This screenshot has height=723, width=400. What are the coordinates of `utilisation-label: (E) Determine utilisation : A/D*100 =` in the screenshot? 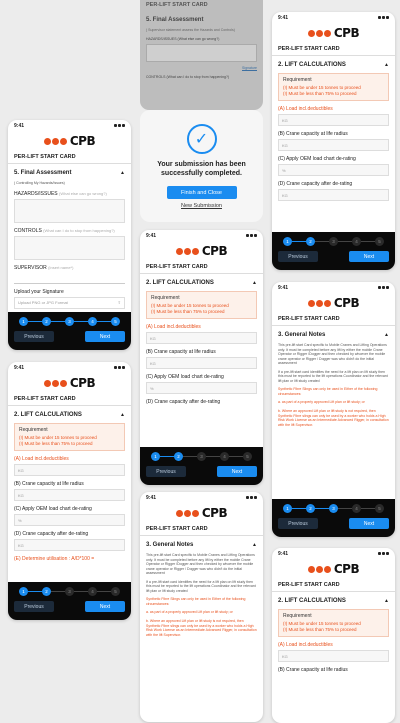 It's located at (54, 559).